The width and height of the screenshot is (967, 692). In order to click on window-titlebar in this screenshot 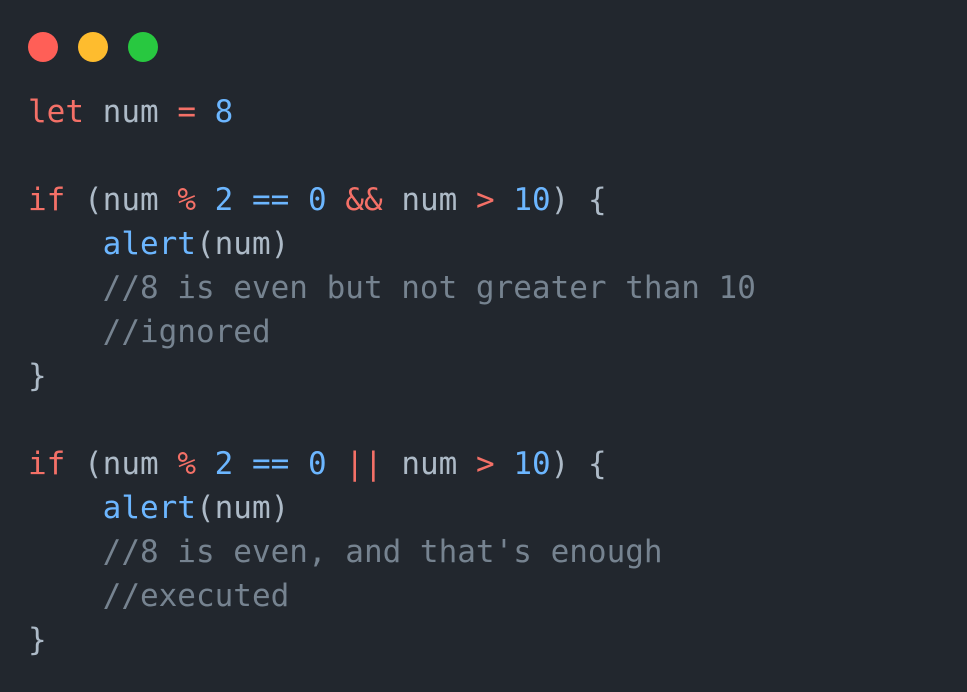, I will do `click(93, 47)`.